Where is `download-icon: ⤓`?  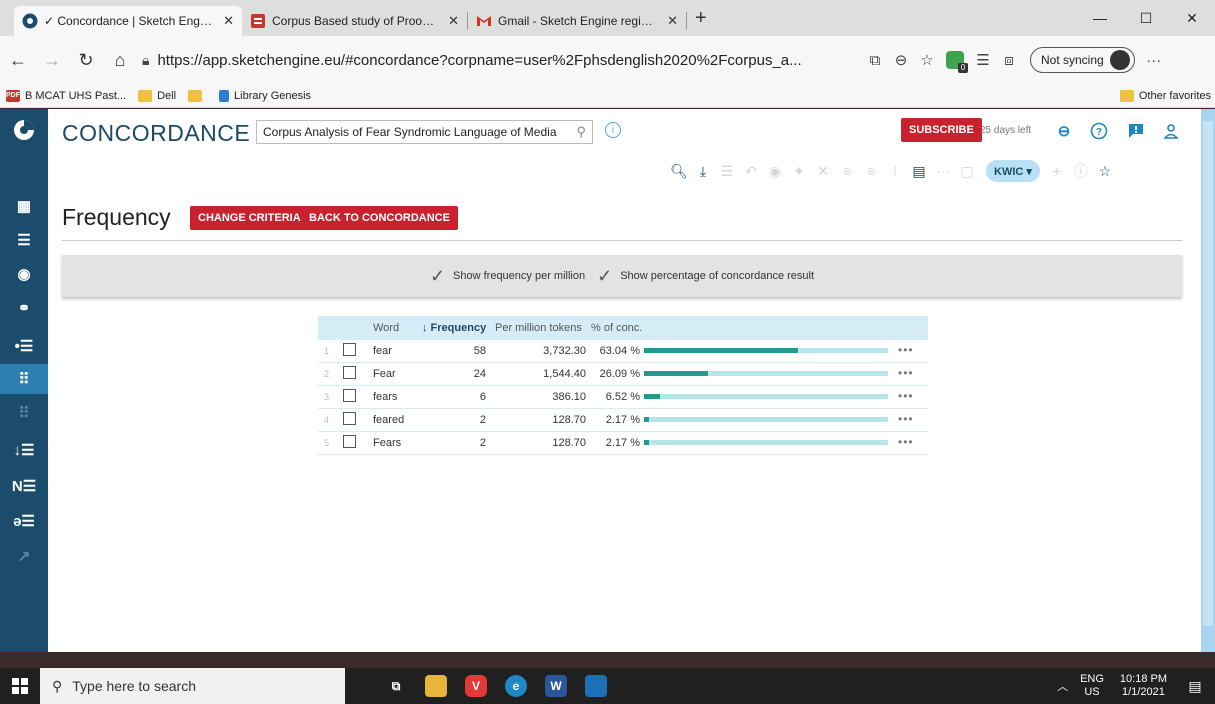
download-icon: ⤓ is located at coordinates (703, 171).